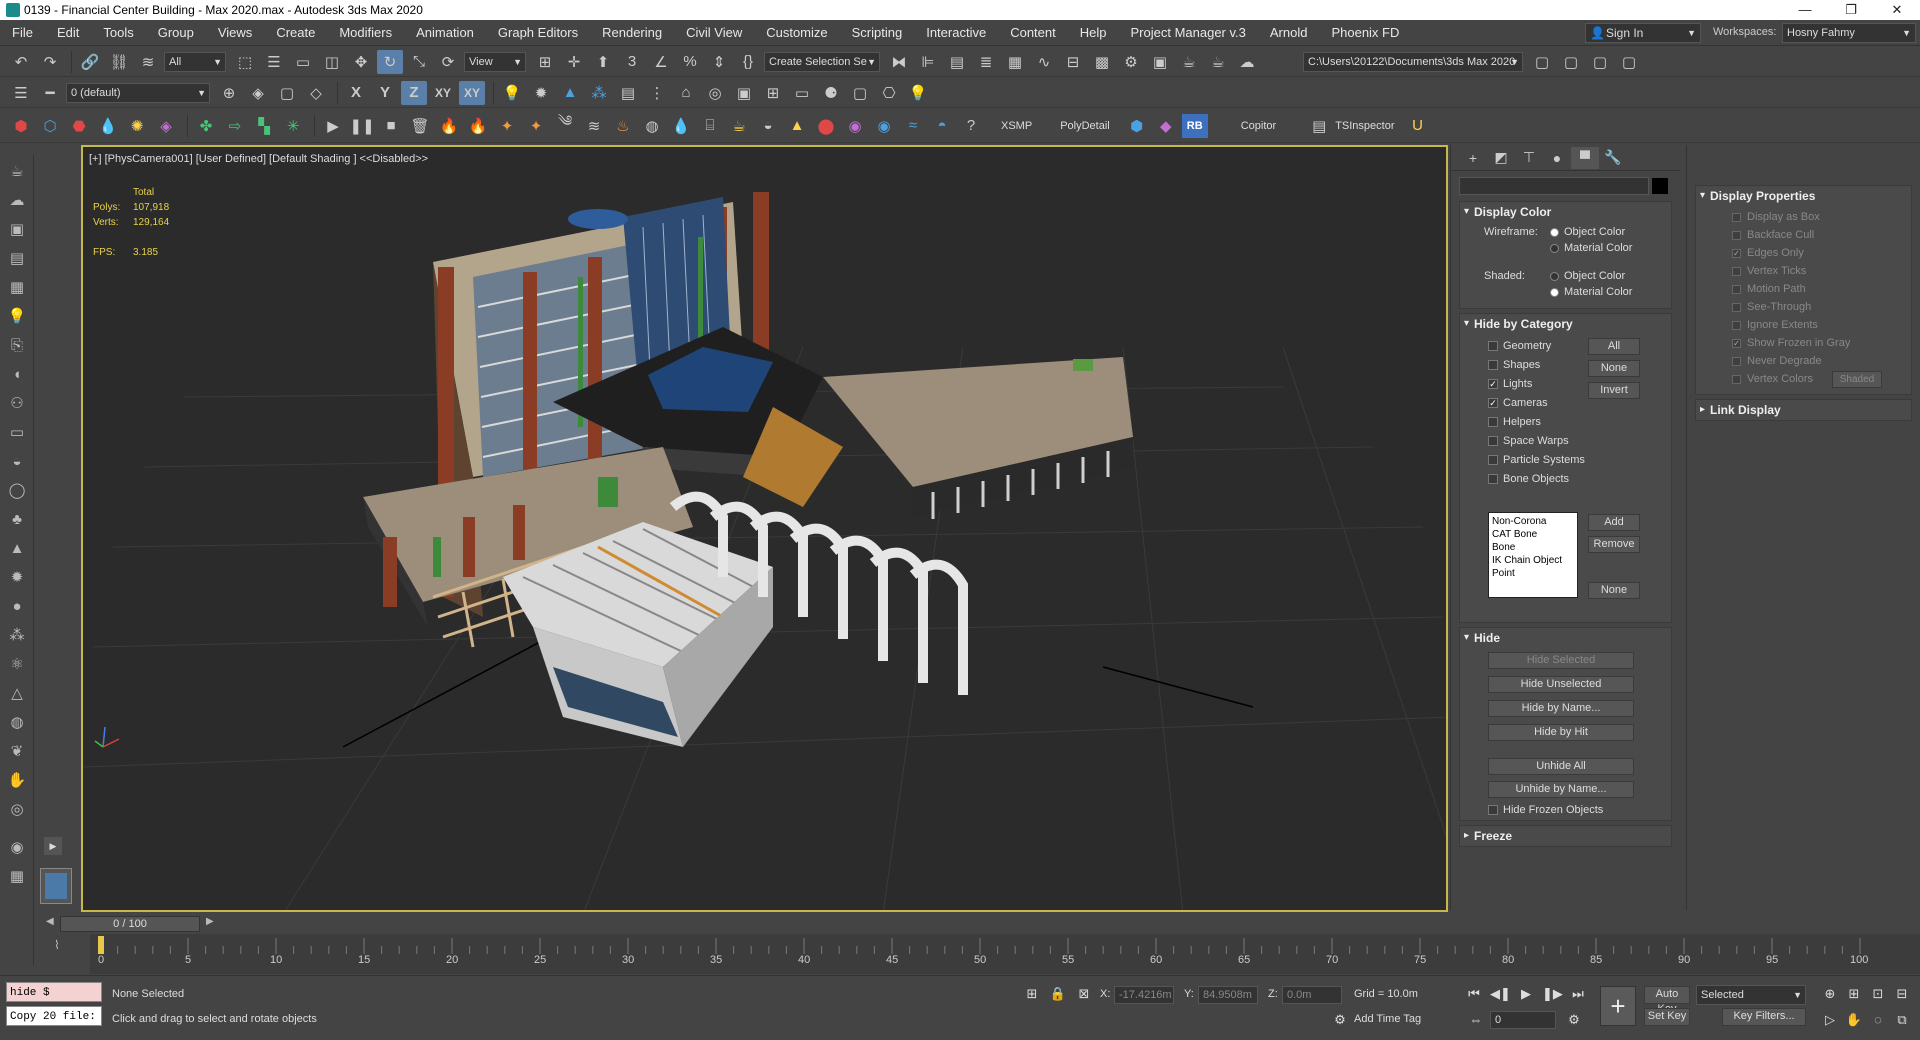  Describe the element at coordinates (293, 126) in the screenshot. I see `growfx-icon: ✳` at that location.